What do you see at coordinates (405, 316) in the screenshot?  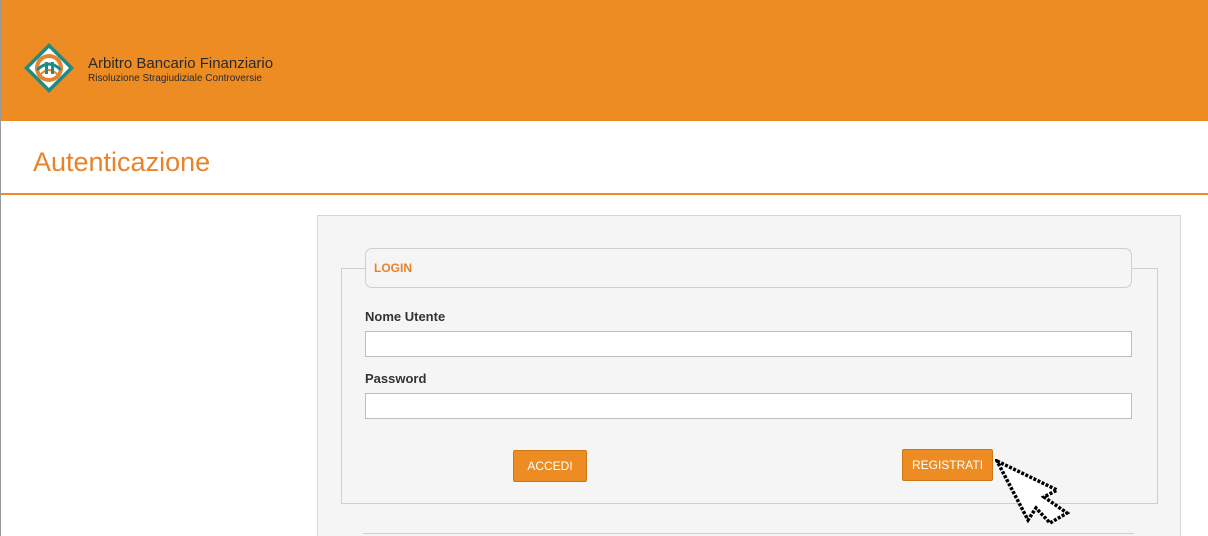 I see `username-label: Nome Utente` at bounding box center [405, 316].